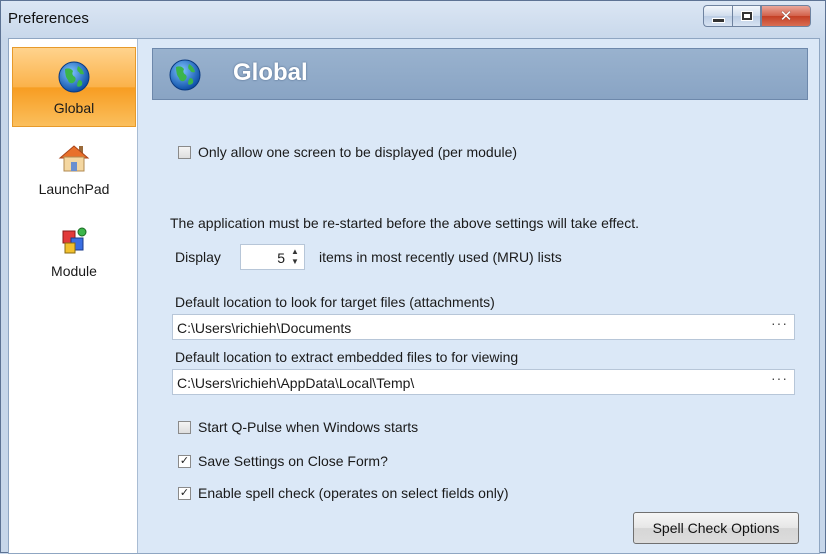 The width and height of the screenshot is (826, 554). I want to click on extract-path-field: C:\Users\richieh\AppData\Local\Temp\ ···, so click(483, 382).